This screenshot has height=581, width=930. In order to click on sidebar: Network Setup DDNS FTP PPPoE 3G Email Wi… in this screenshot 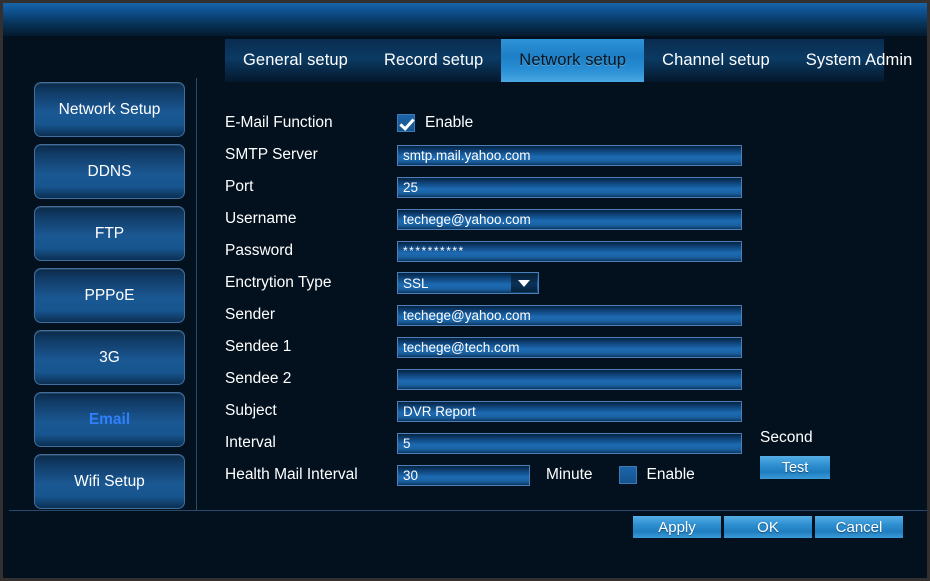, I will do `click(109, 295)`.